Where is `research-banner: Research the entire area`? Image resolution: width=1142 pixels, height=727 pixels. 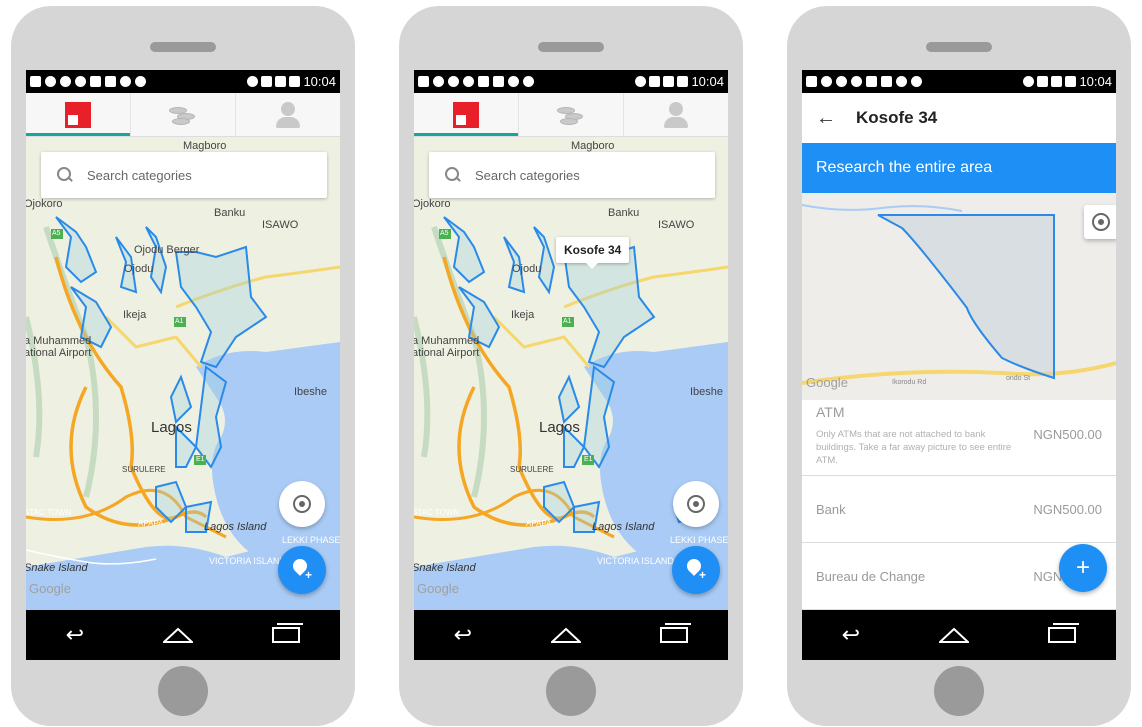 research-banner: Research the entire area is located at coordinates (959, 168).